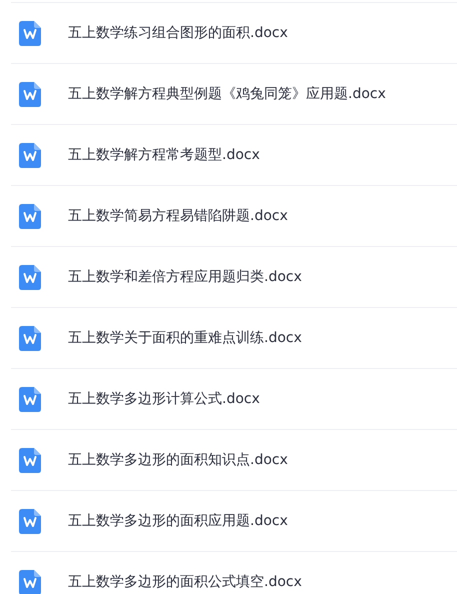 The image size is (457, 594). Describe the element at coordinates (227, 94) in the screenshot. I see `file-name: 五上数学解方程典型例题《鸡兔同笼》应用题.docx` at that location.